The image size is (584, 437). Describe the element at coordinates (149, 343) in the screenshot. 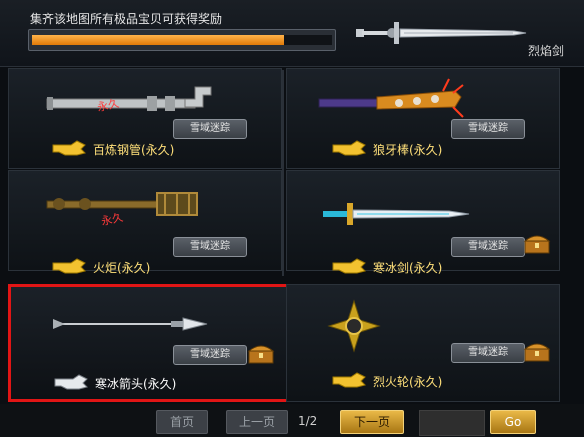

I see `item-card-ice-arrow-head: 雪域迷踪 寒冰箭头(永久)` at that location.